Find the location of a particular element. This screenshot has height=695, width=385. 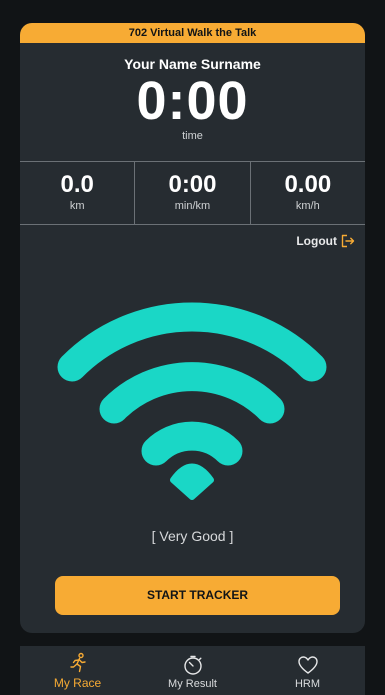

elapsed-time: 0:00 is located at coordinates (192, 101).